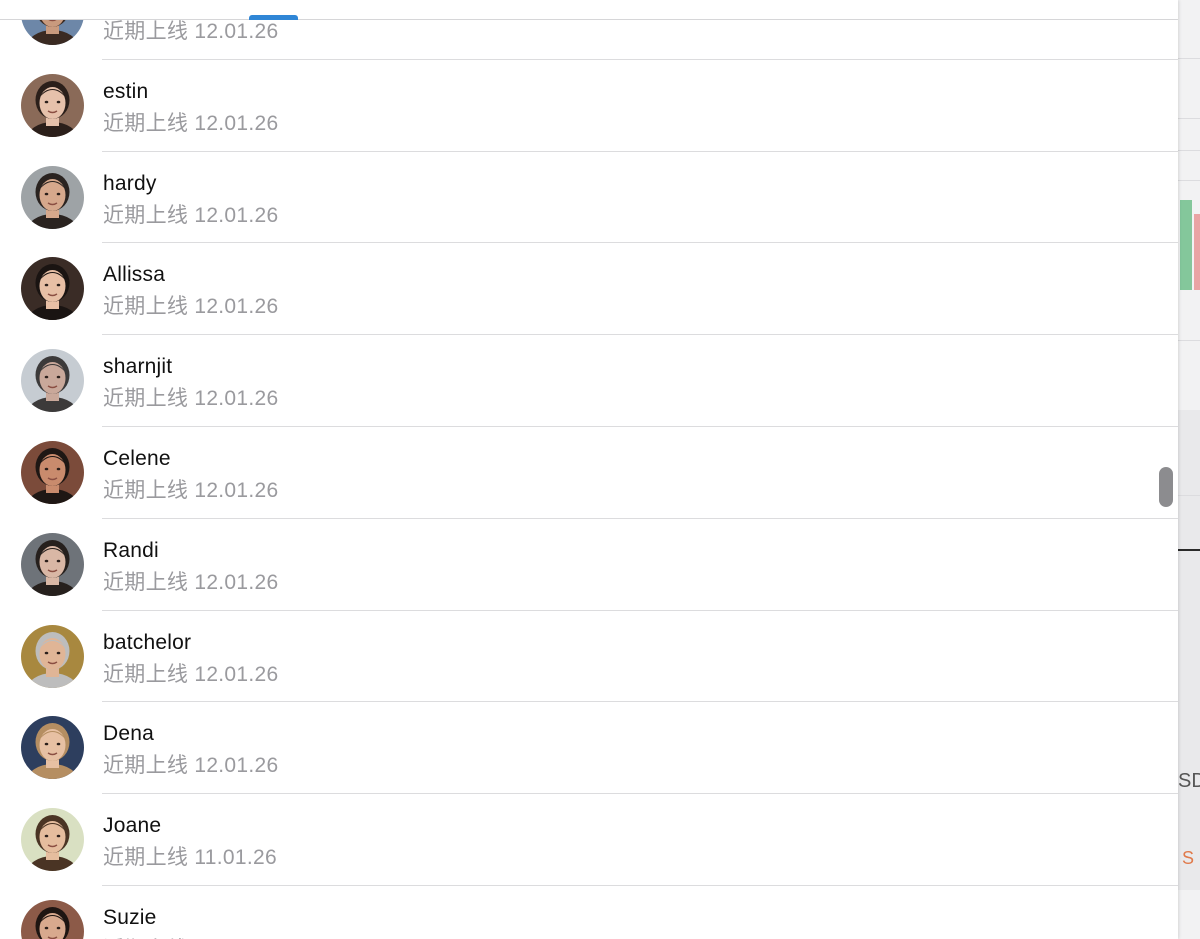  What do you see at coordinates (132, 826) in the screenshot?
I see `contact-name: Joane` at bounding box center [132, 826].